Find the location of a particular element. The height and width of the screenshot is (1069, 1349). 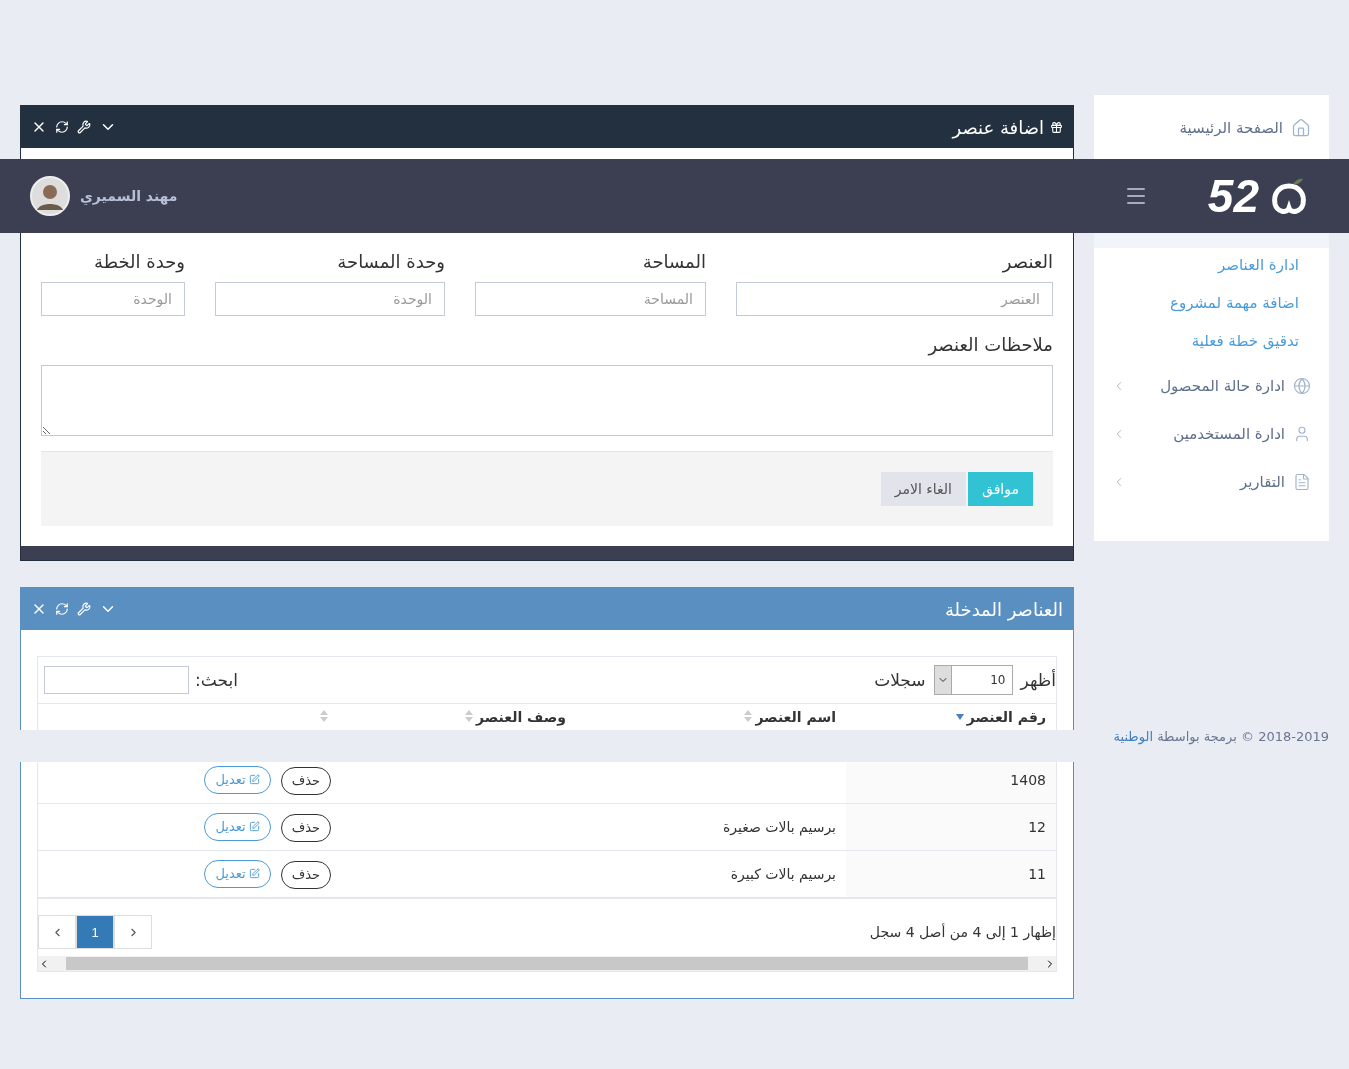

page-size-select: 10 is located at coordinates (973, 680).